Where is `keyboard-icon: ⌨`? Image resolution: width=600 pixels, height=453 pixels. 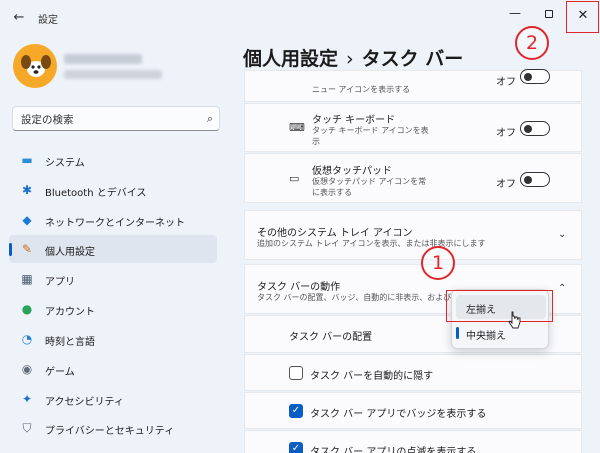
keyboard-icon: ⌨ is located at coordinates (297, 127).